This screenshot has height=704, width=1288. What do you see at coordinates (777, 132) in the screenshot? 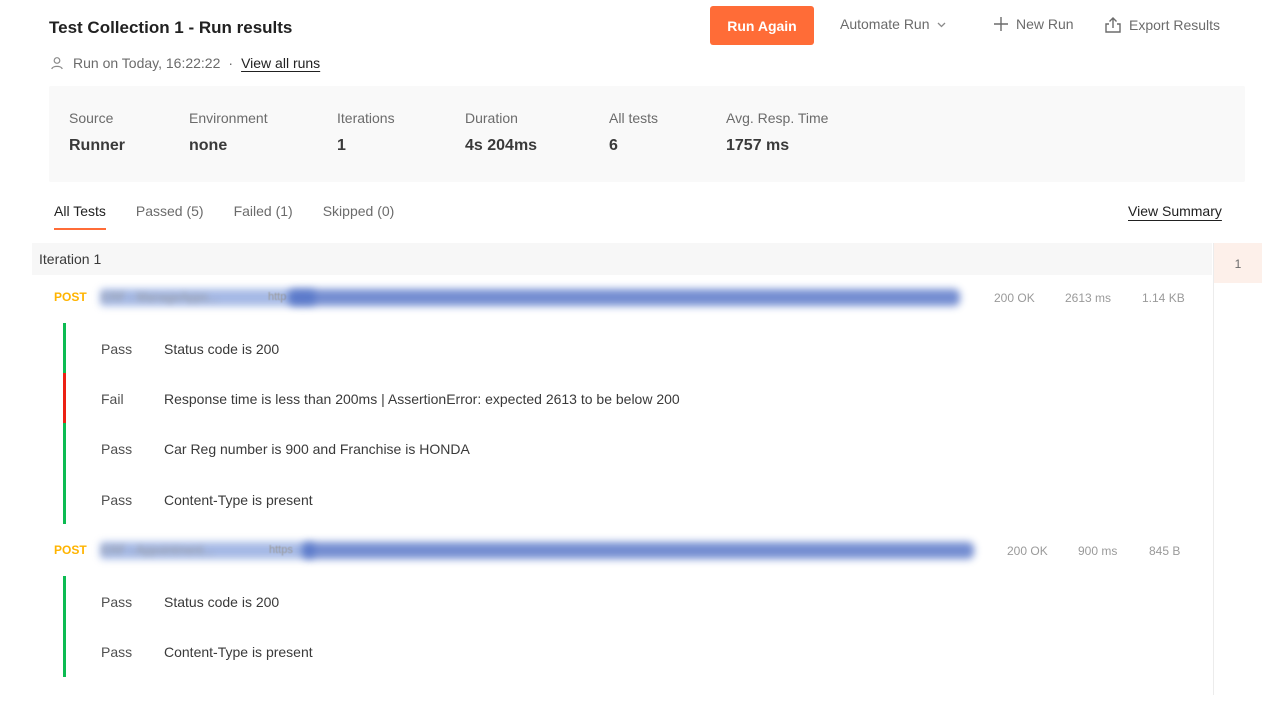
I see `stat-avg-resp-time: Avg. Resp. Time 1757 ms` at bounding box center [777, 132].